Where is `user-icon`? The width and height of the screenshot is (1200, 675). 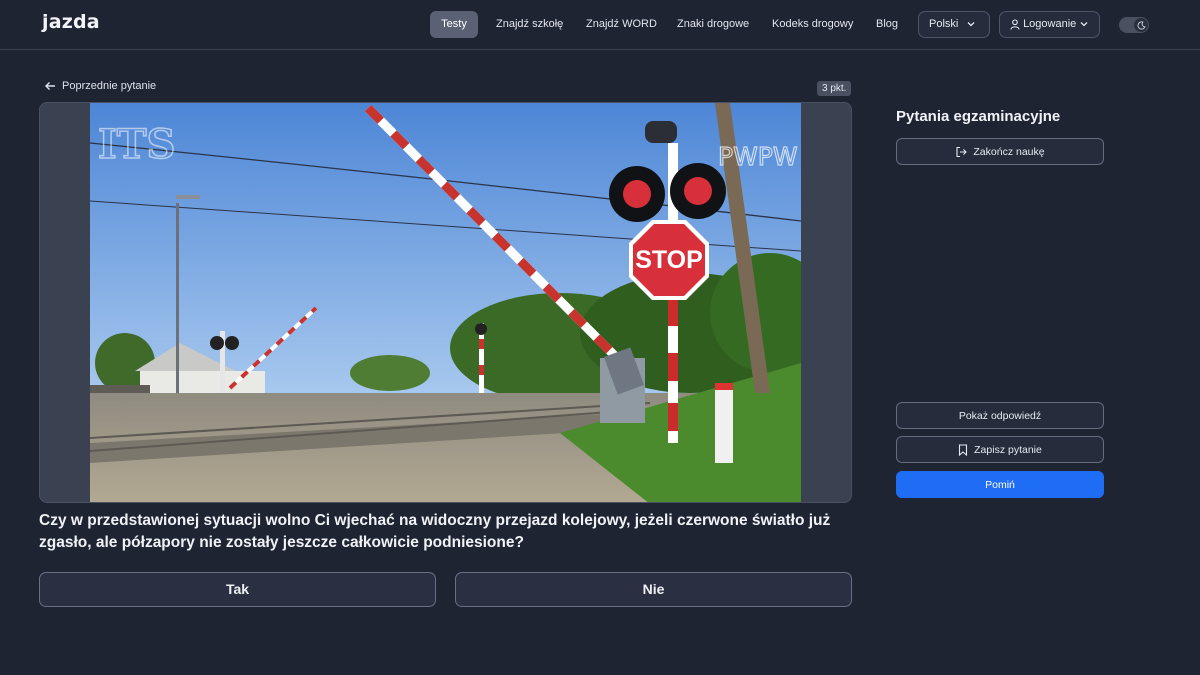 user-icon is located at coordinates (1015, 24).